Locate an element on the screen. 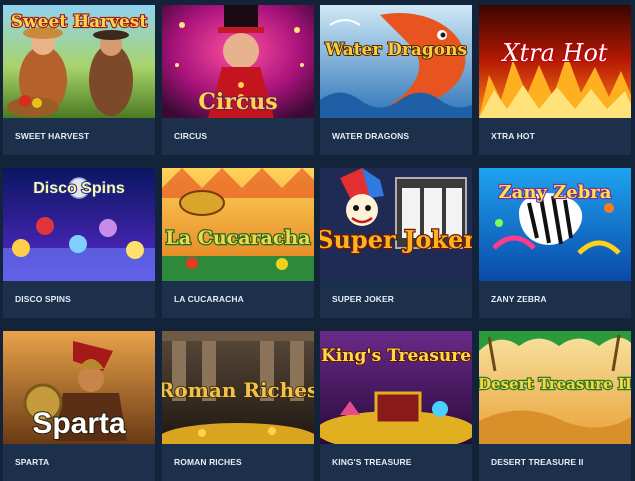  game-logo: Super Joker is located at coordinates (396, 239).